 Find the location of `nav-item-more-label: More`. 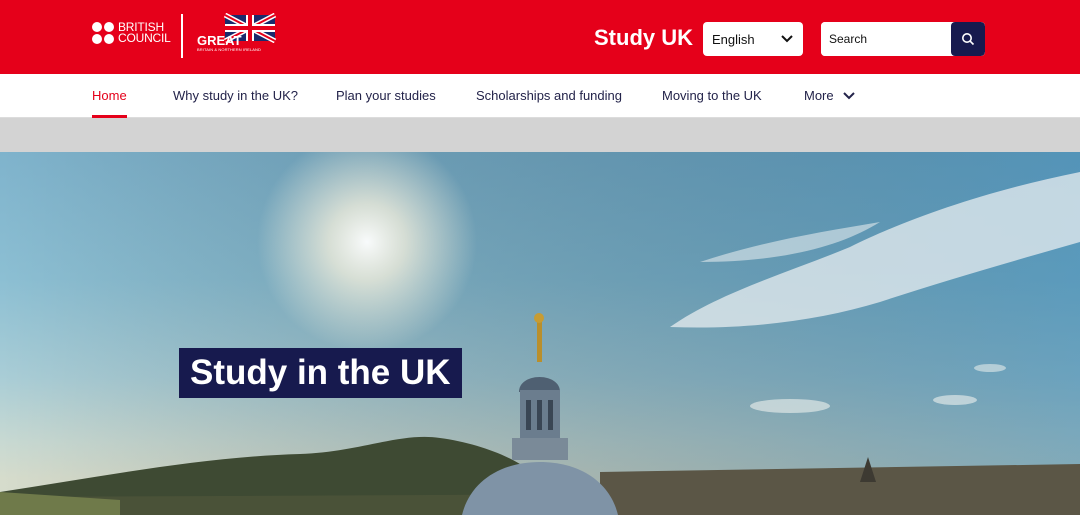

nav-item-more-label: More is located at coordinates (819, 95).